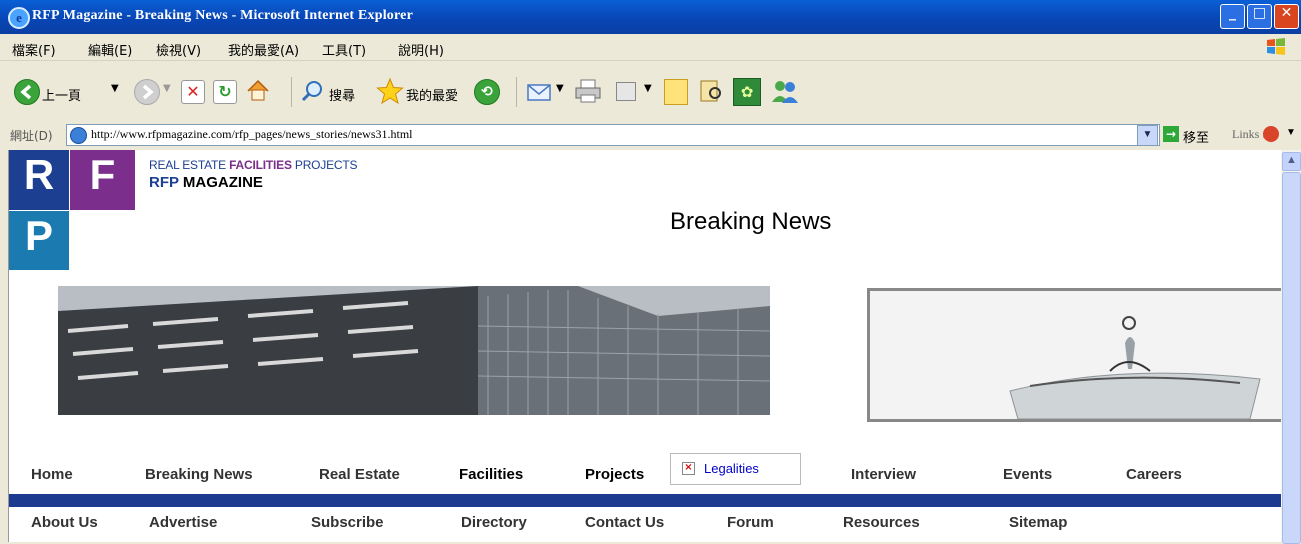  What do you see at coordinates (1291, 132) in the screenshot?
I see `links-dropdown-icon: ▼` at bounding box center [1291, 132].